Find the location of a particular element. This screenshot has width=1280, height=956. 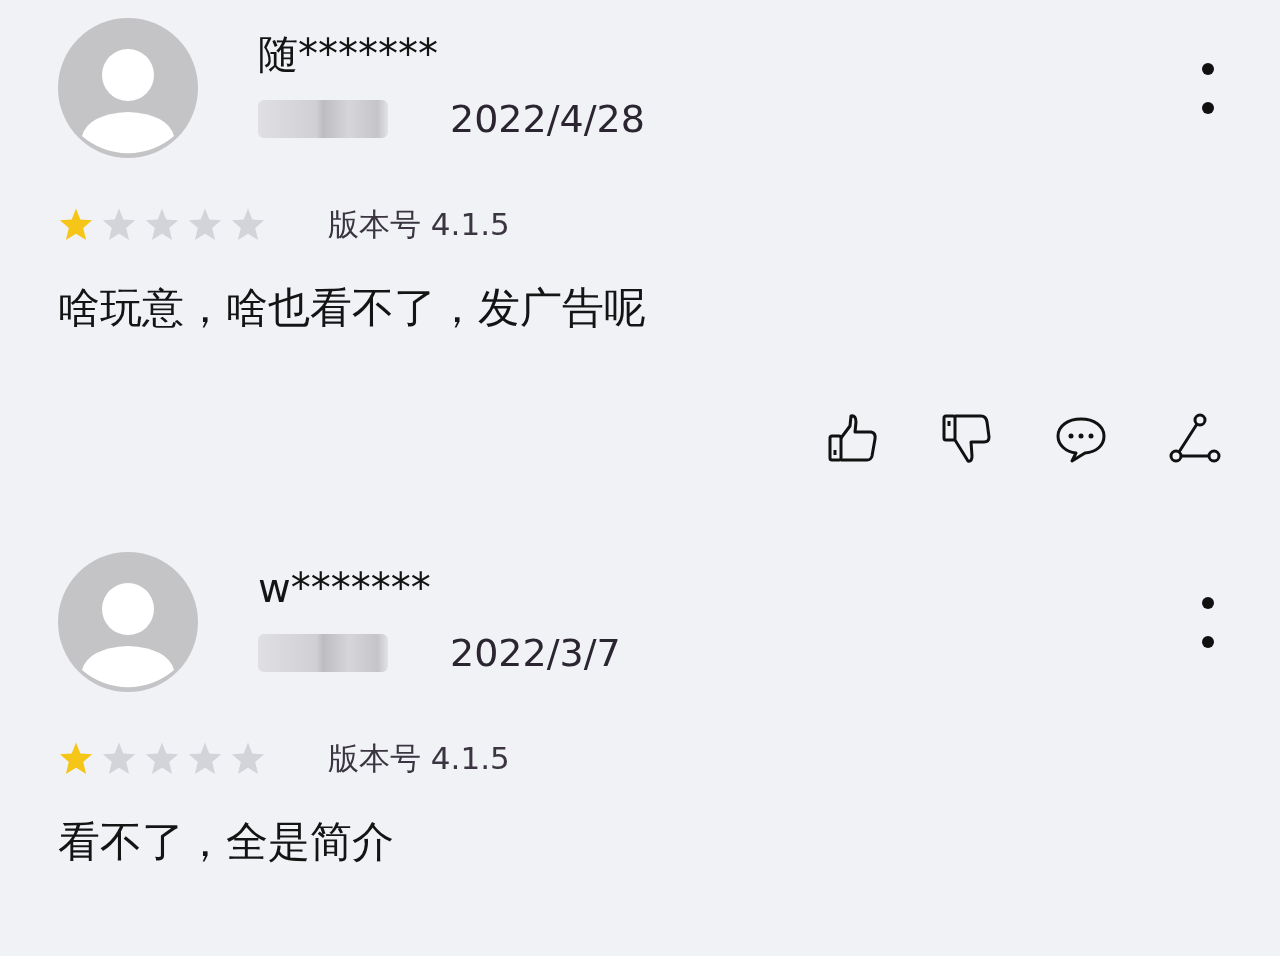

review-text: 啥玩意，啥也看不了，发广告呢 is located at coordinates (352, 308).